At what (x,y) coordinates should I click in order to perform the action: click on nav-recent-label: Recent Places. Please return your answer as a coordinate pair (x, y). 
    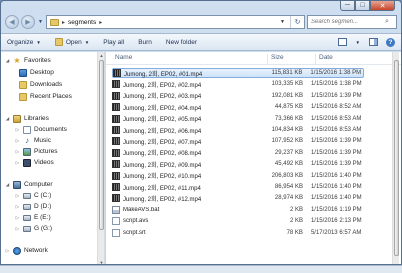
    Looking at the image, I should click on (51, 96).